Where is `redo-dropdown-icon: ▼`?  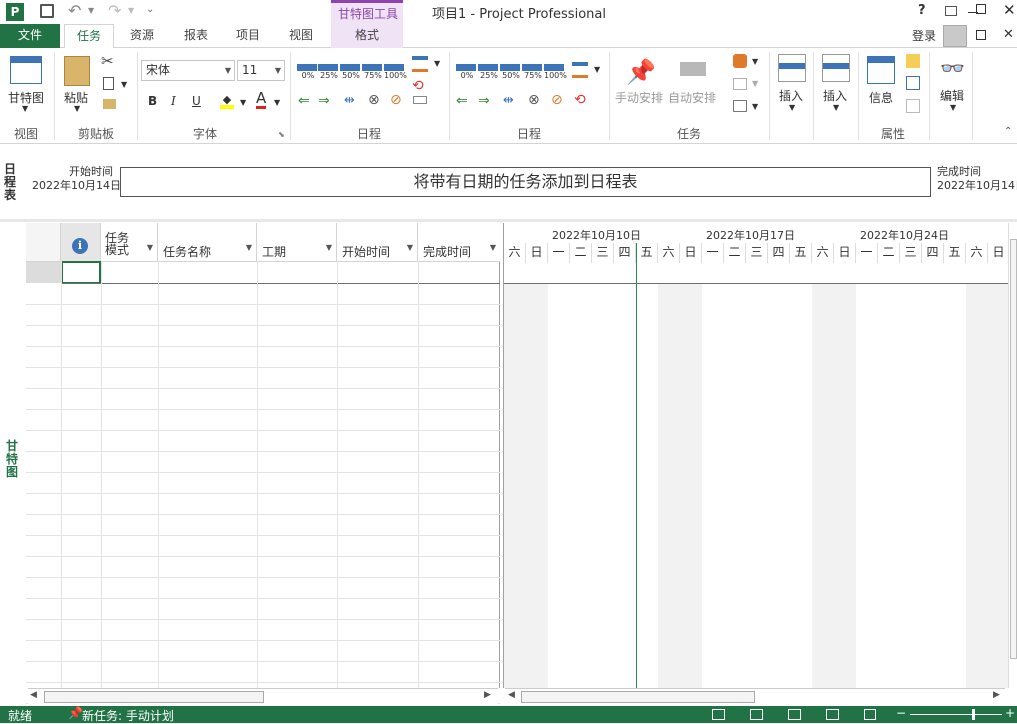
redo-dropdown-icon: ▼ is located at coordinates (131, 10).